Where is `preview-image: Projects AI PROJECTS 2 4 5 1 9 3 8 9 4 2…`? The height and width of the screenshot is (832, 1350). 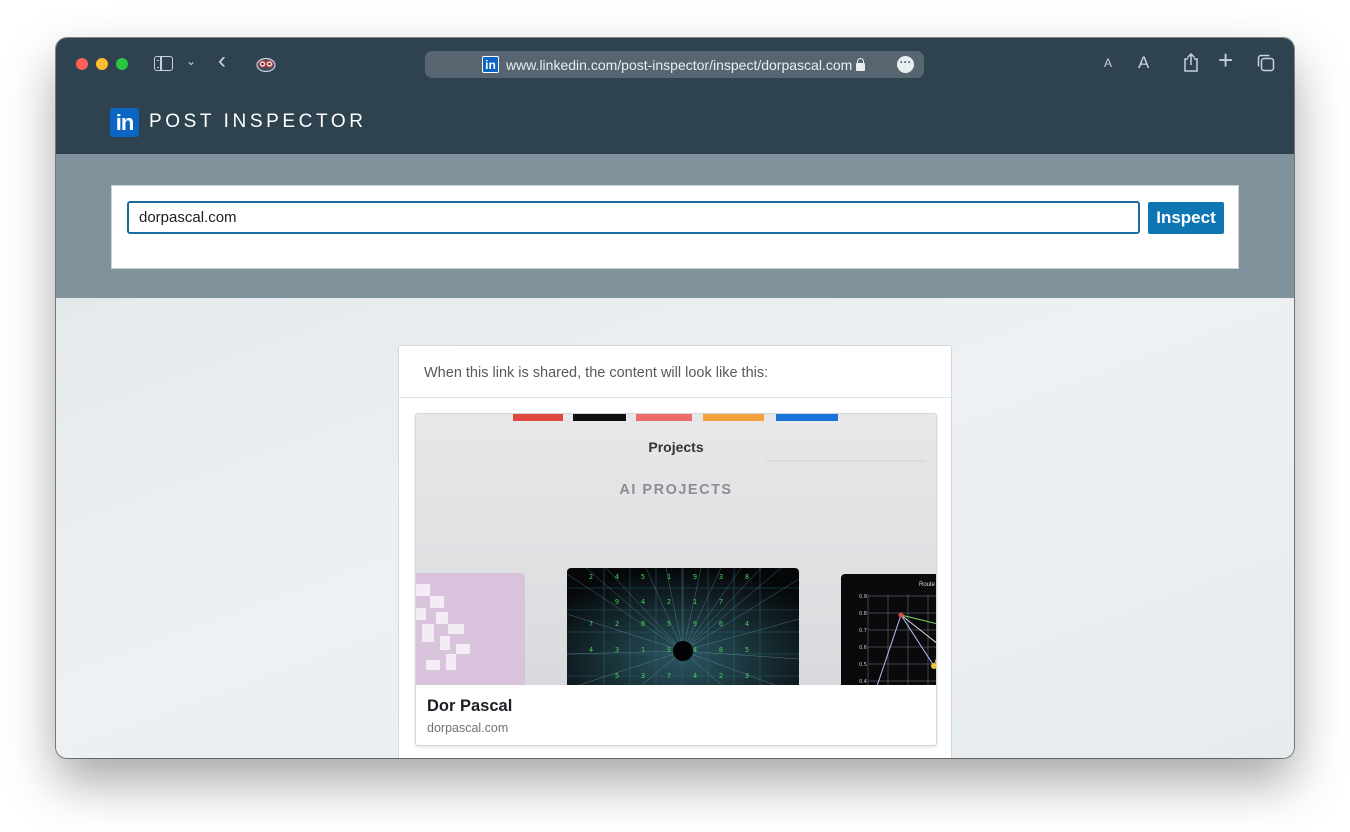 preview-image: Projects AI PROJECTS 2 4 5 1 9 3 8 9 4 2… is located at coordinates (676, 549).